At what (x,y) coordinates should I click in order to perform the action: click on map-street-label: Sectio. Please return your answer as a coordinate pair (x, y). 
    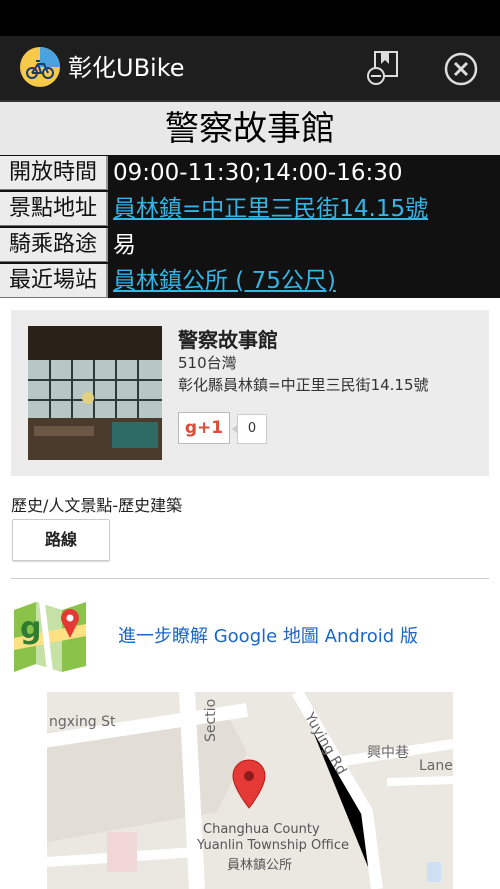
    Looking at the image, I should click on (211, 720).